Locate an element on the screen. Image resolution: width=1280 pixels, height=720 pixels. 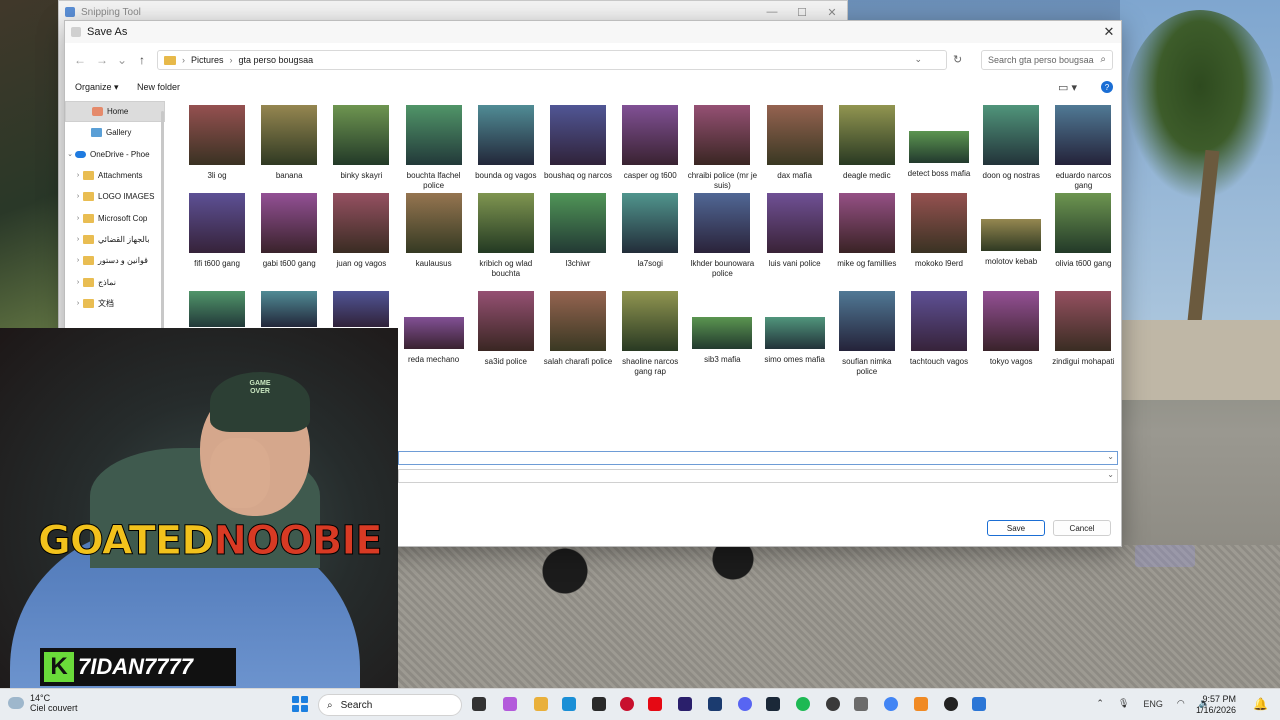
file-item: casper og t600 is located at coordinates (650, 143).